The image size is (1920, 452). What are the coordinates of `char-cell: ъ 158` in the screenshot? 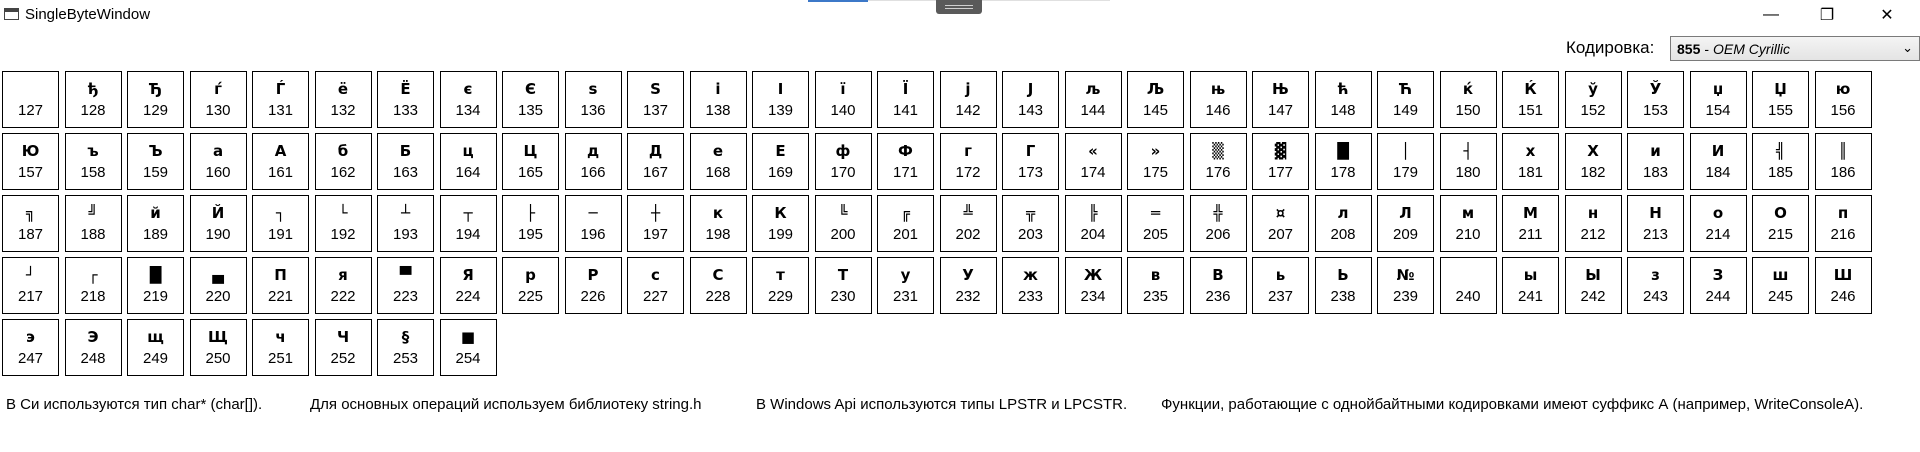 It's located at (93, 161).